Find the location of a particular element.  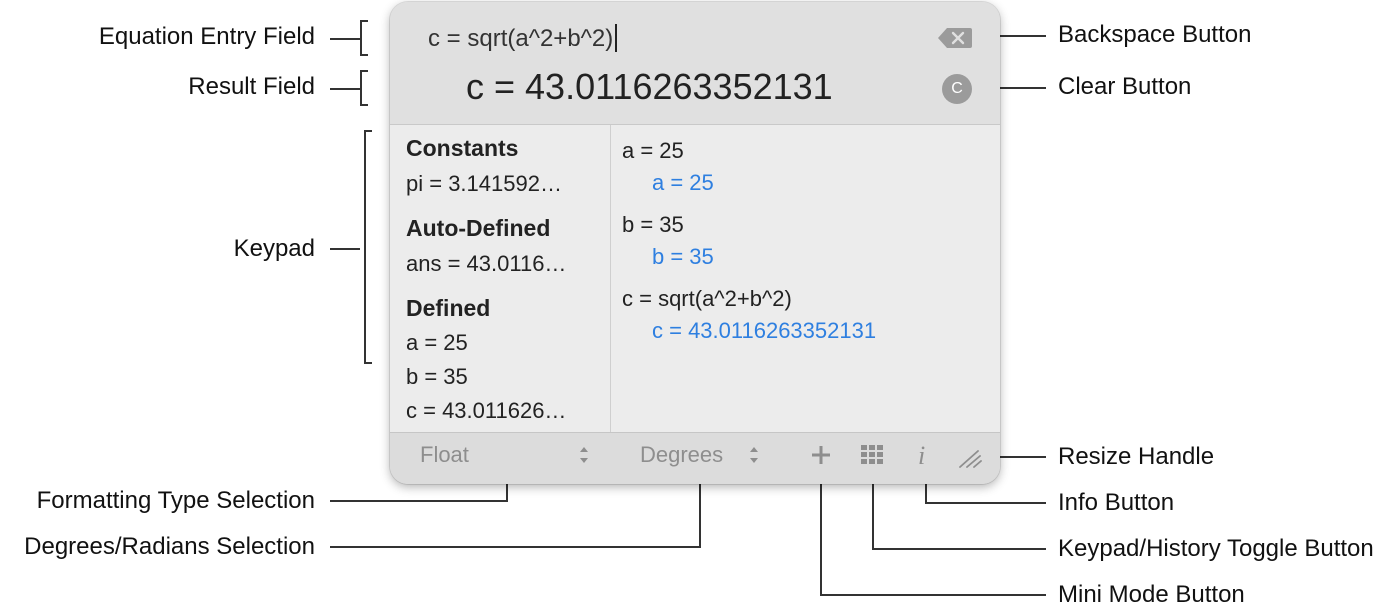

history-input: a = 25 is located at coordinates (653, 151).